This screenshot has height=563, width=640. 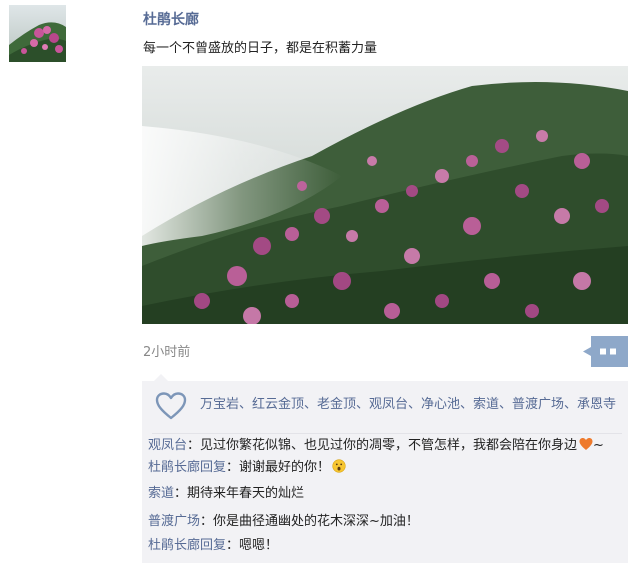 I want to click on comment-text: 见过你繁花似锦、也见过你的凋零，不管怎样，我都会陪在你身边, so click(x=389, y=445).